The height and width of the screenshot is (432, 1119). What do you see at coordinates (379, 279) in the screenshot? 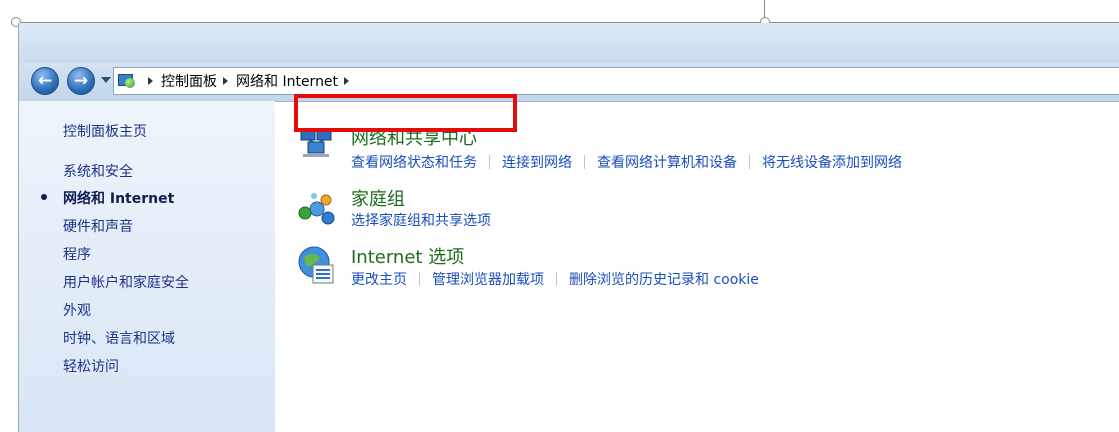
I see `link-change-home-page: 更改主页` at bounding box center [379, 279].